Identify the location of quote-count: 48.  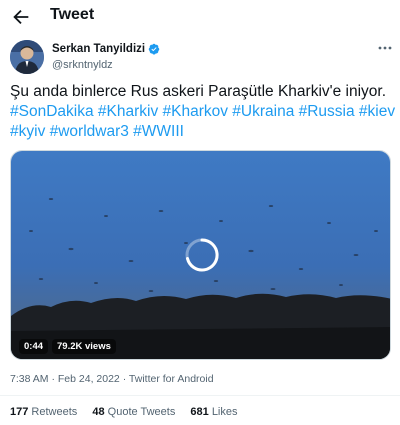
(98, 412).